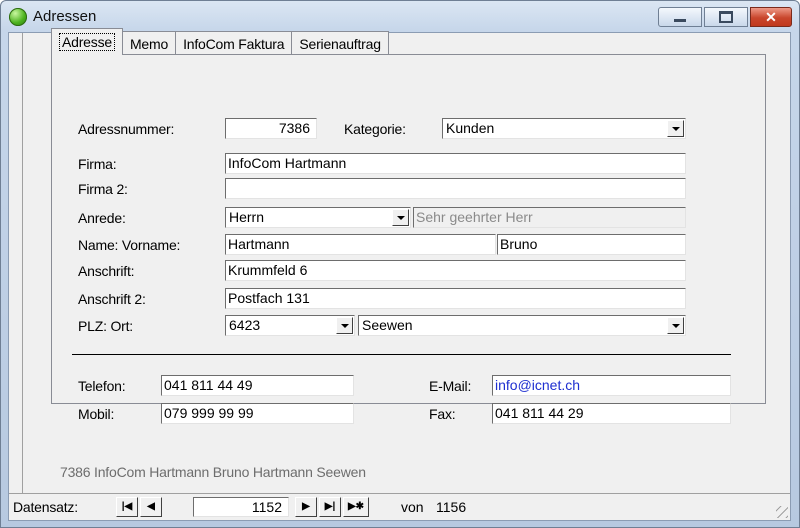 This screenshot has height=528, width=800. Describe the element at coordinates (16, 263) in the screenshot. I see `record-selector` at that location.